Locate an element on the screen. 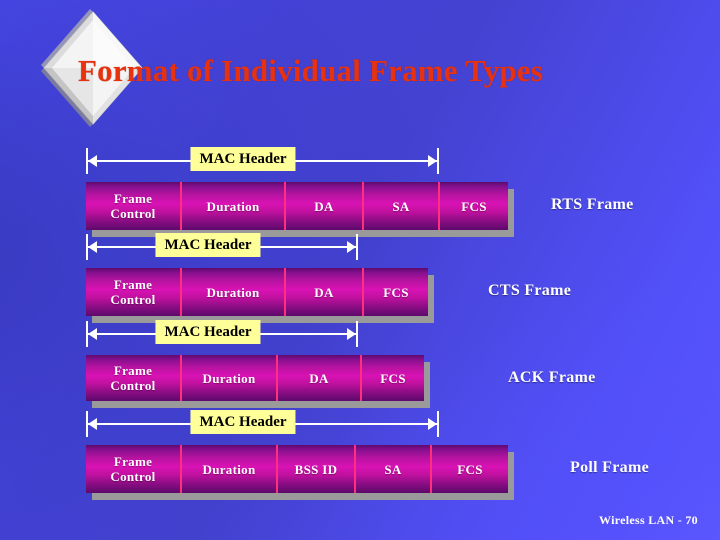 Image resolution: width=720 pixels, height=540 pixels. frame-bar-poll: Frame Control Duration BSS ID SA FCS is located at coordinates (300, 472).